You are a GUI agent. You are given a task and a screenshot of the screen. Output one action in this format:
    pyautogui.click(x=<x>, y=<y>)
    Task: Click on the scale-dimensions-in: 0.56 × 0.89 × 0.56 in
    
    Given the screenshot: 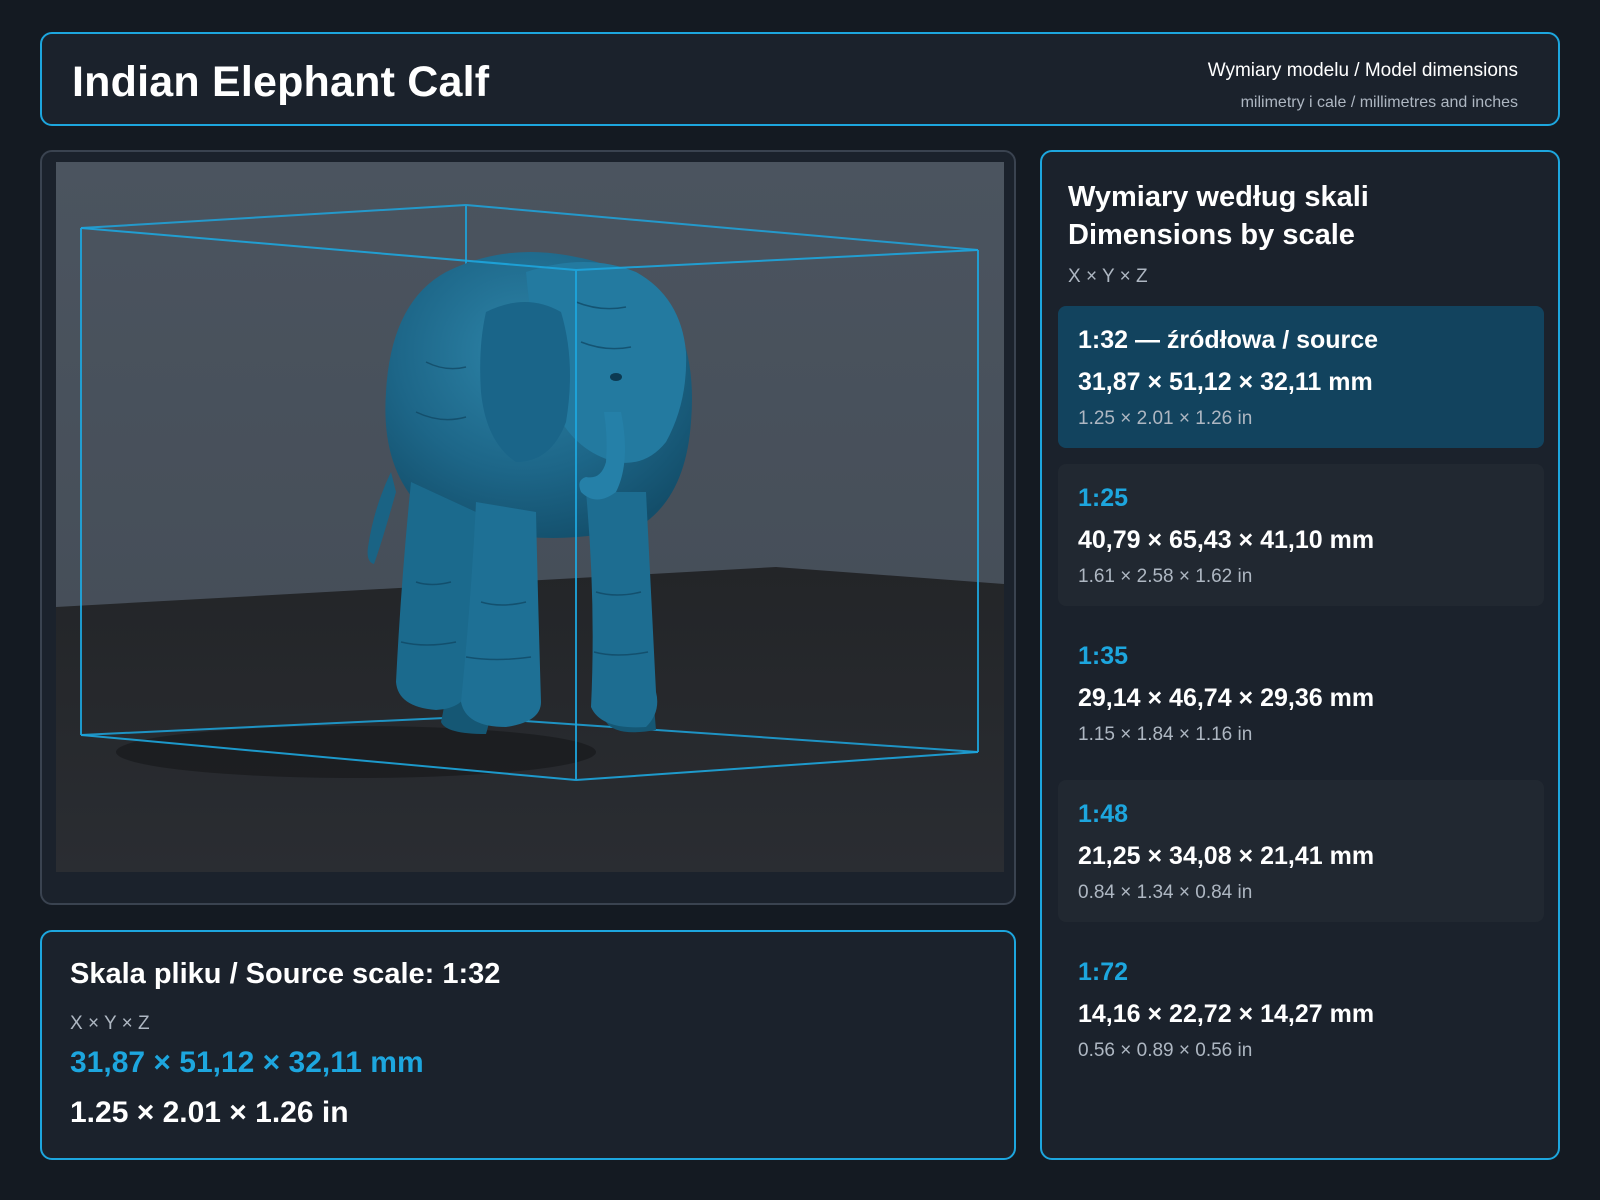 What is the action you would take?
    pyautogui.click(x=1165, y=1050)
    